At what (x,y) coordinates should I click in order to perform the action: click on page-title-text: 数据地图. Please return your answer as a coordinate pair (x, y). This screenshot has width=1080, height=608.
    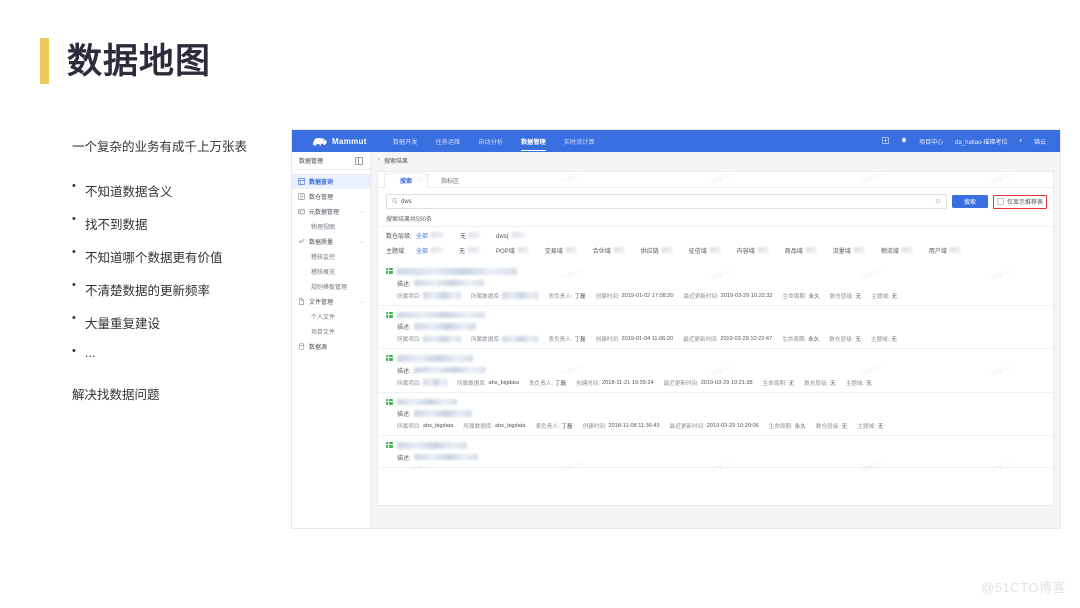
    Looking at the image, I should click on (139, 61).